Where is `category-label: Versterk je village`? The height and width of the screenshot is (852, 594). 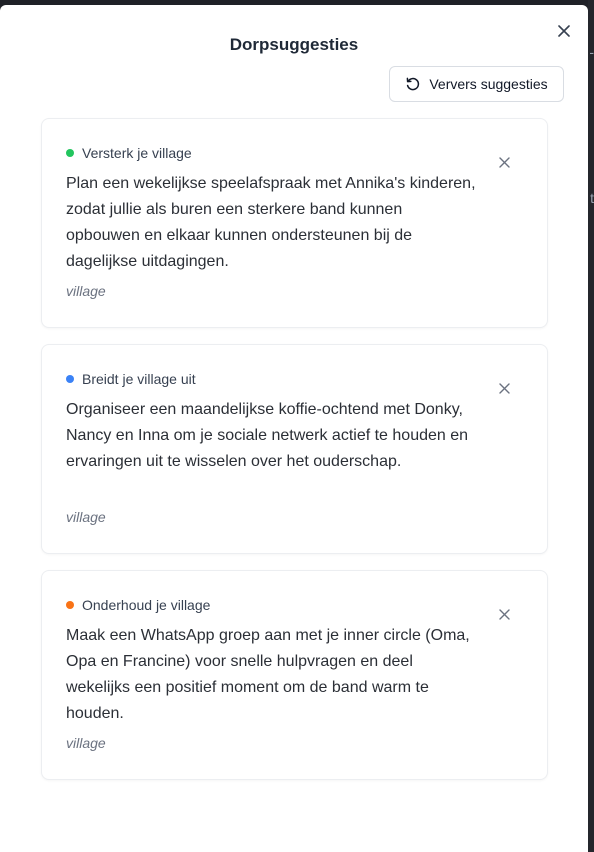
category-label: Versterk je village is located at coordinates (137, 153).